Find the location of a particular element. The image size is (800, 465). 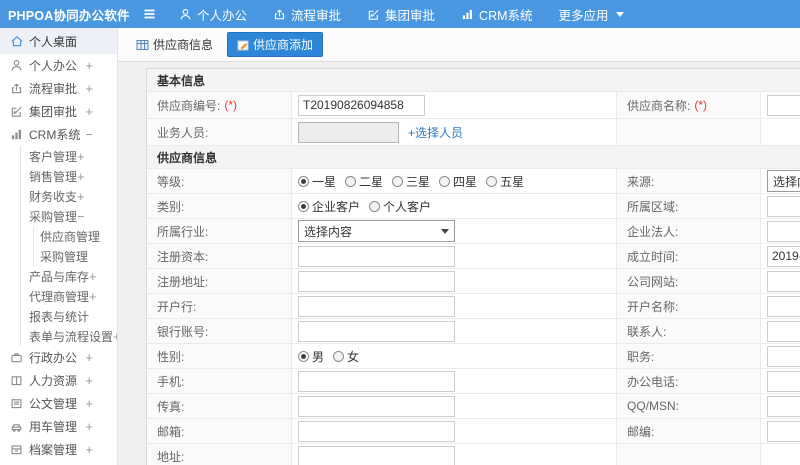

hamburger-icon is located at coordinates (149, 14).